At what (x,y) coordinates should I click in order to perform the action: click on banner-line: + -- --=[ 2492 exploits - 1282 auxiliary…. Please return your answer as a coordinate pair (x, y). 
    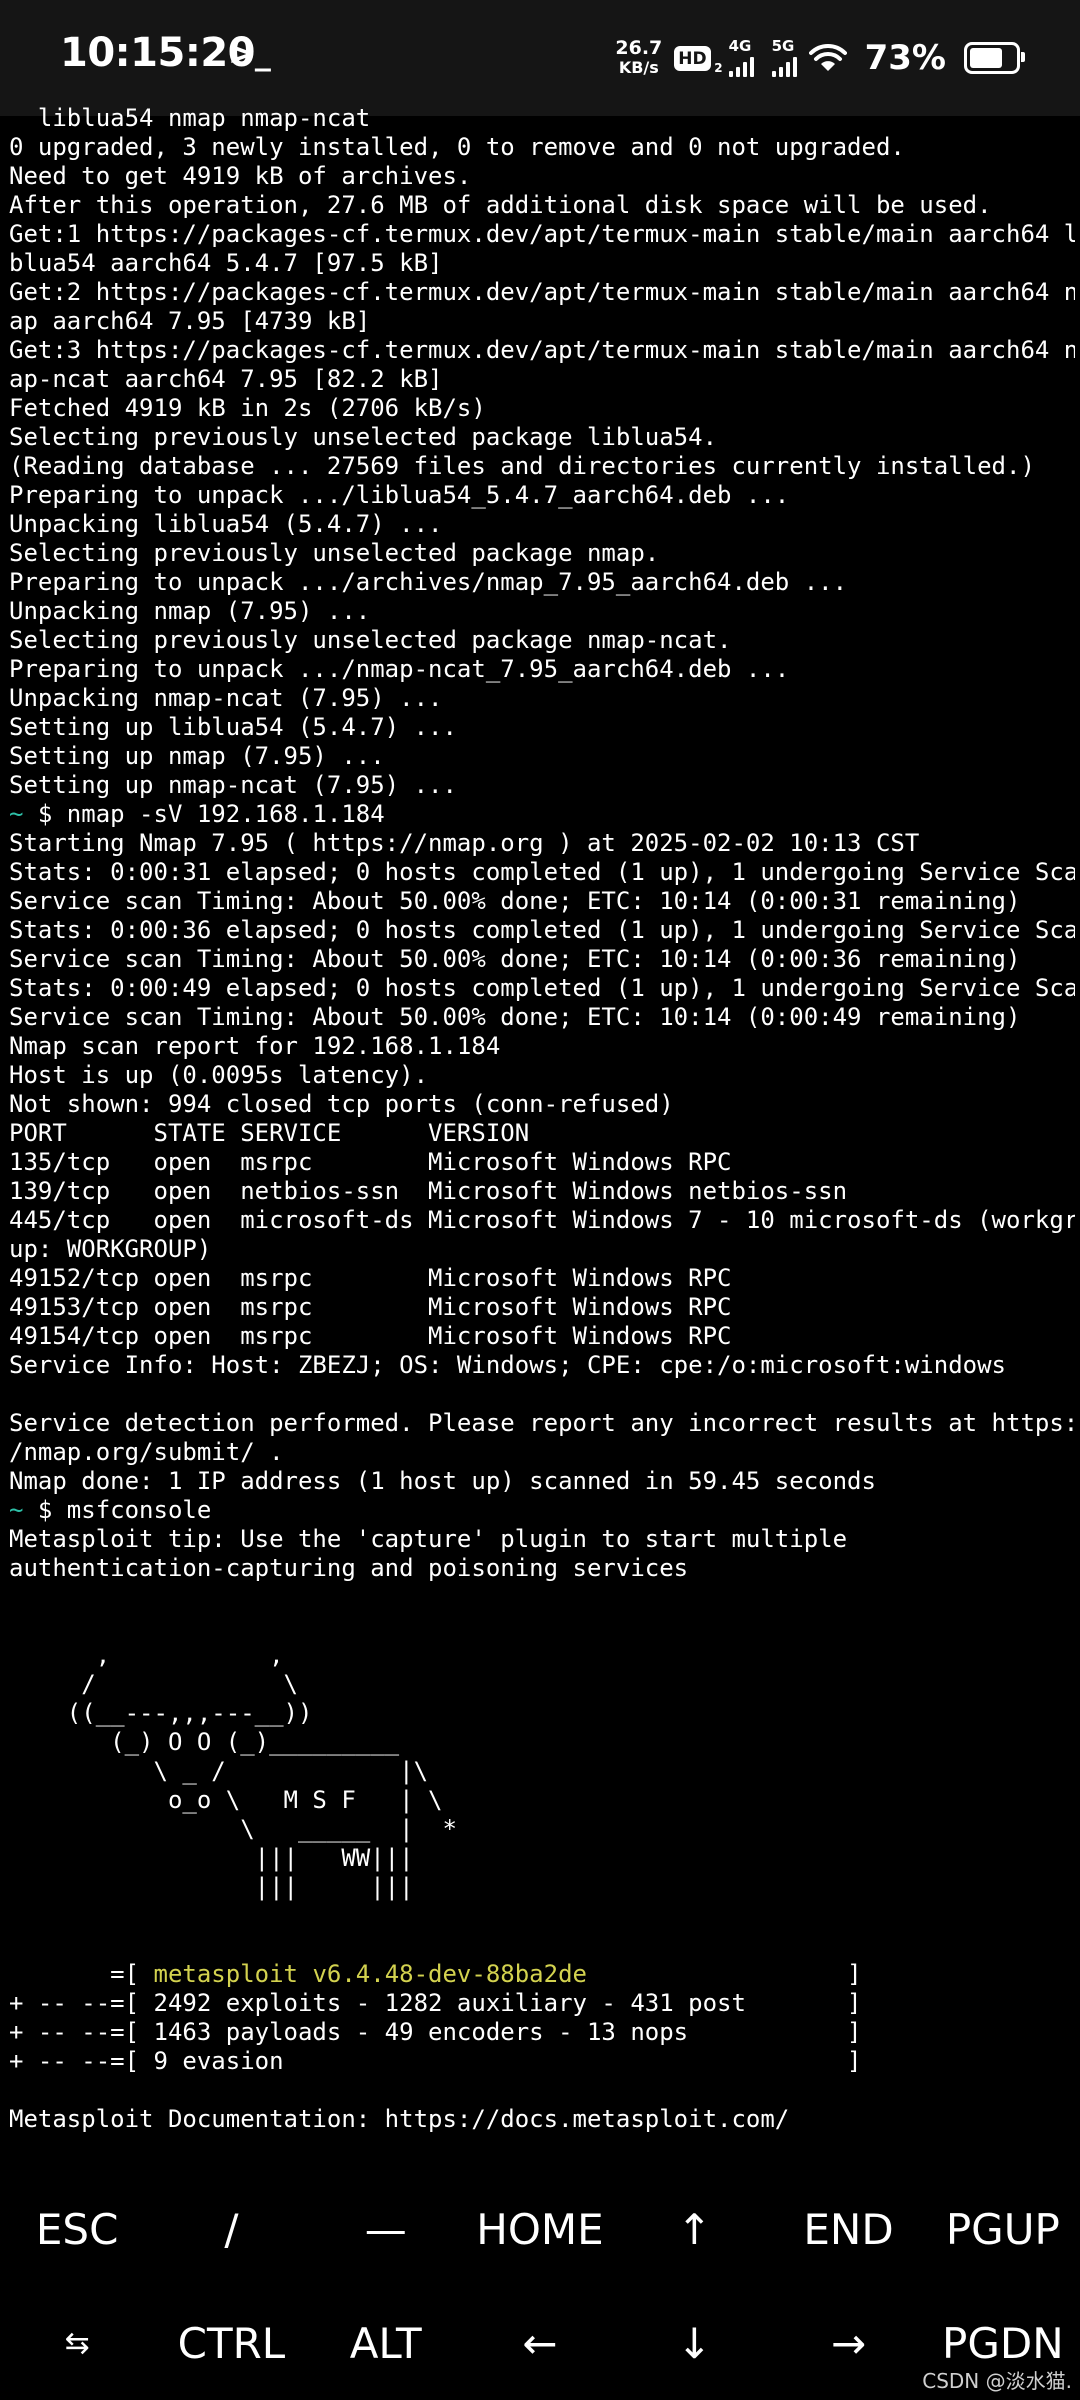
    Looking at the image, I should click on (435, 2003).